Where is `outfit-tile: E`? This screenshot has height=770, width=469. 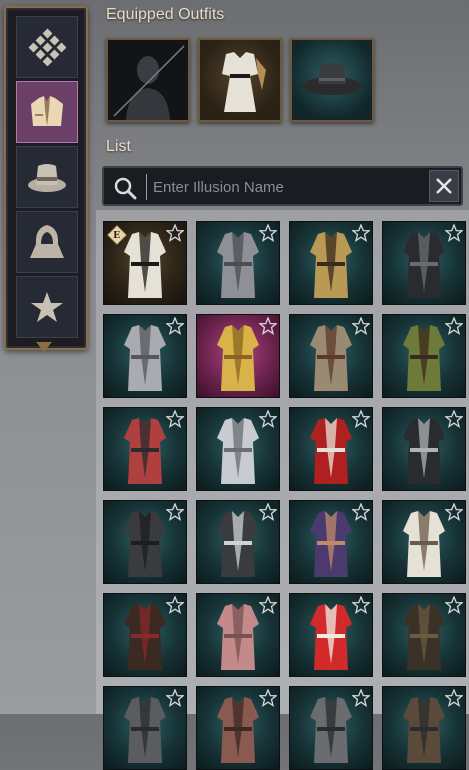
outfit-tile: E is located at coordinates (145, 263).